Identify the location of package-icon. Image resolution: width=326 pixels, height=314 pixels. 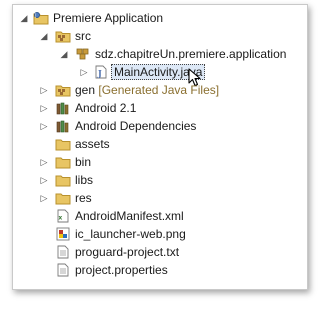
(82, 54).